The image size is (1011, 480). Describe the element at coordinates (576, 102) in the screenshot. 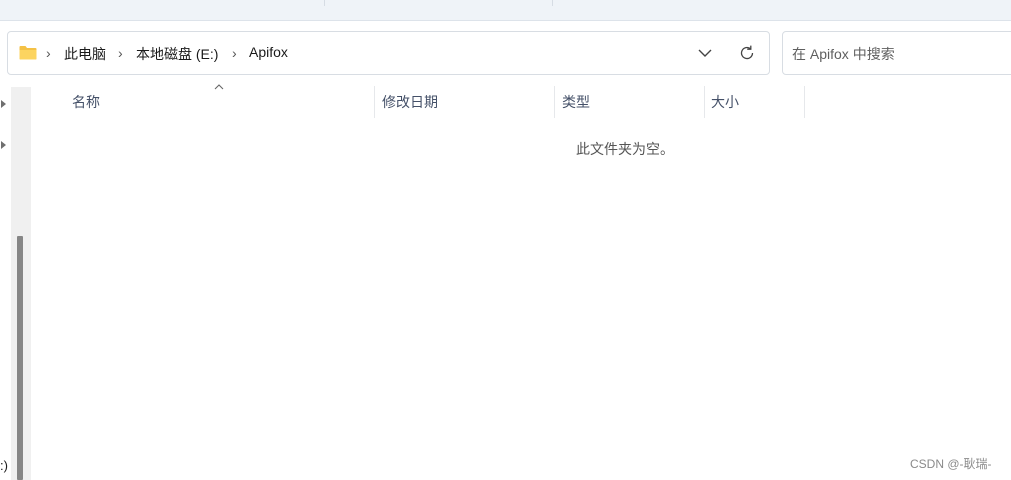

I see `column-header-type: 类型` at that location.